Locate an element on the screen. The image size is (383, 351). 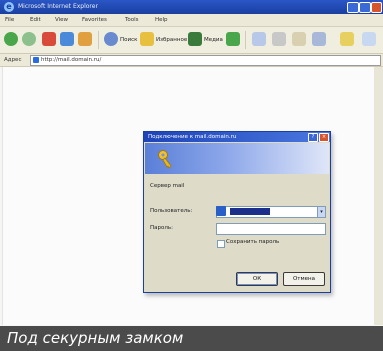
menu-help: Help is located at coordinates (161, 20).